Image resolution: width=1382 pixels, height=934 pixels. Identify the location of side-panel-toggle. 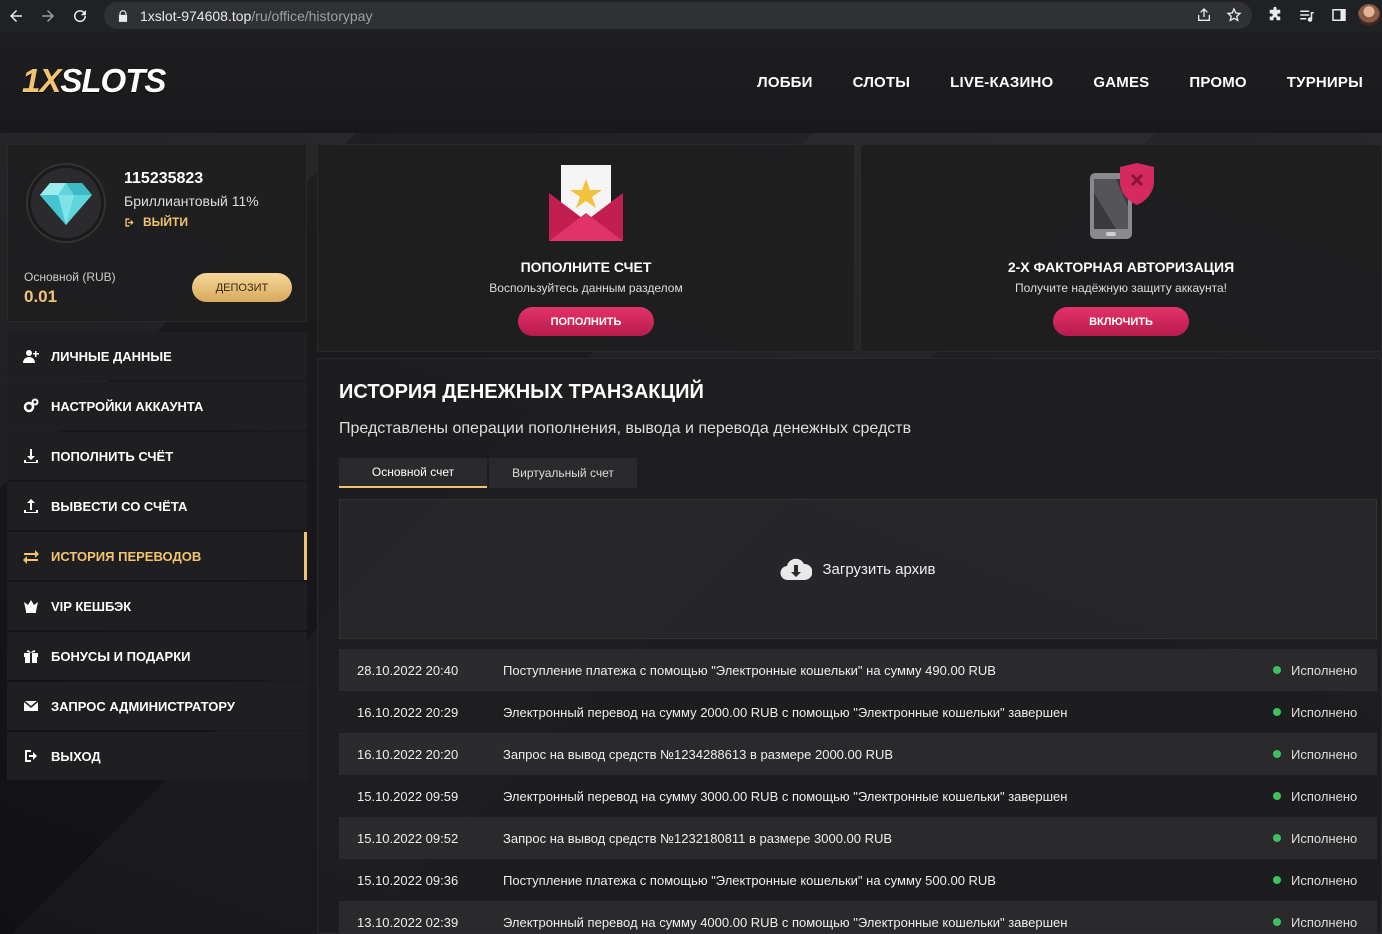
(1339, 15).